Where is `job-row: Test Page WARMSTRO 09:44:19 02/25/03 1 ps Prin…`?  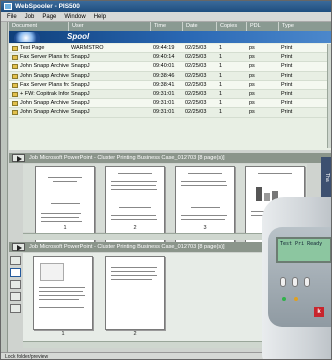
job-row: Test Page WARMSTRO 09:44:19 02/25/03 1 ps Prin… is located at coordinates (170, 49).